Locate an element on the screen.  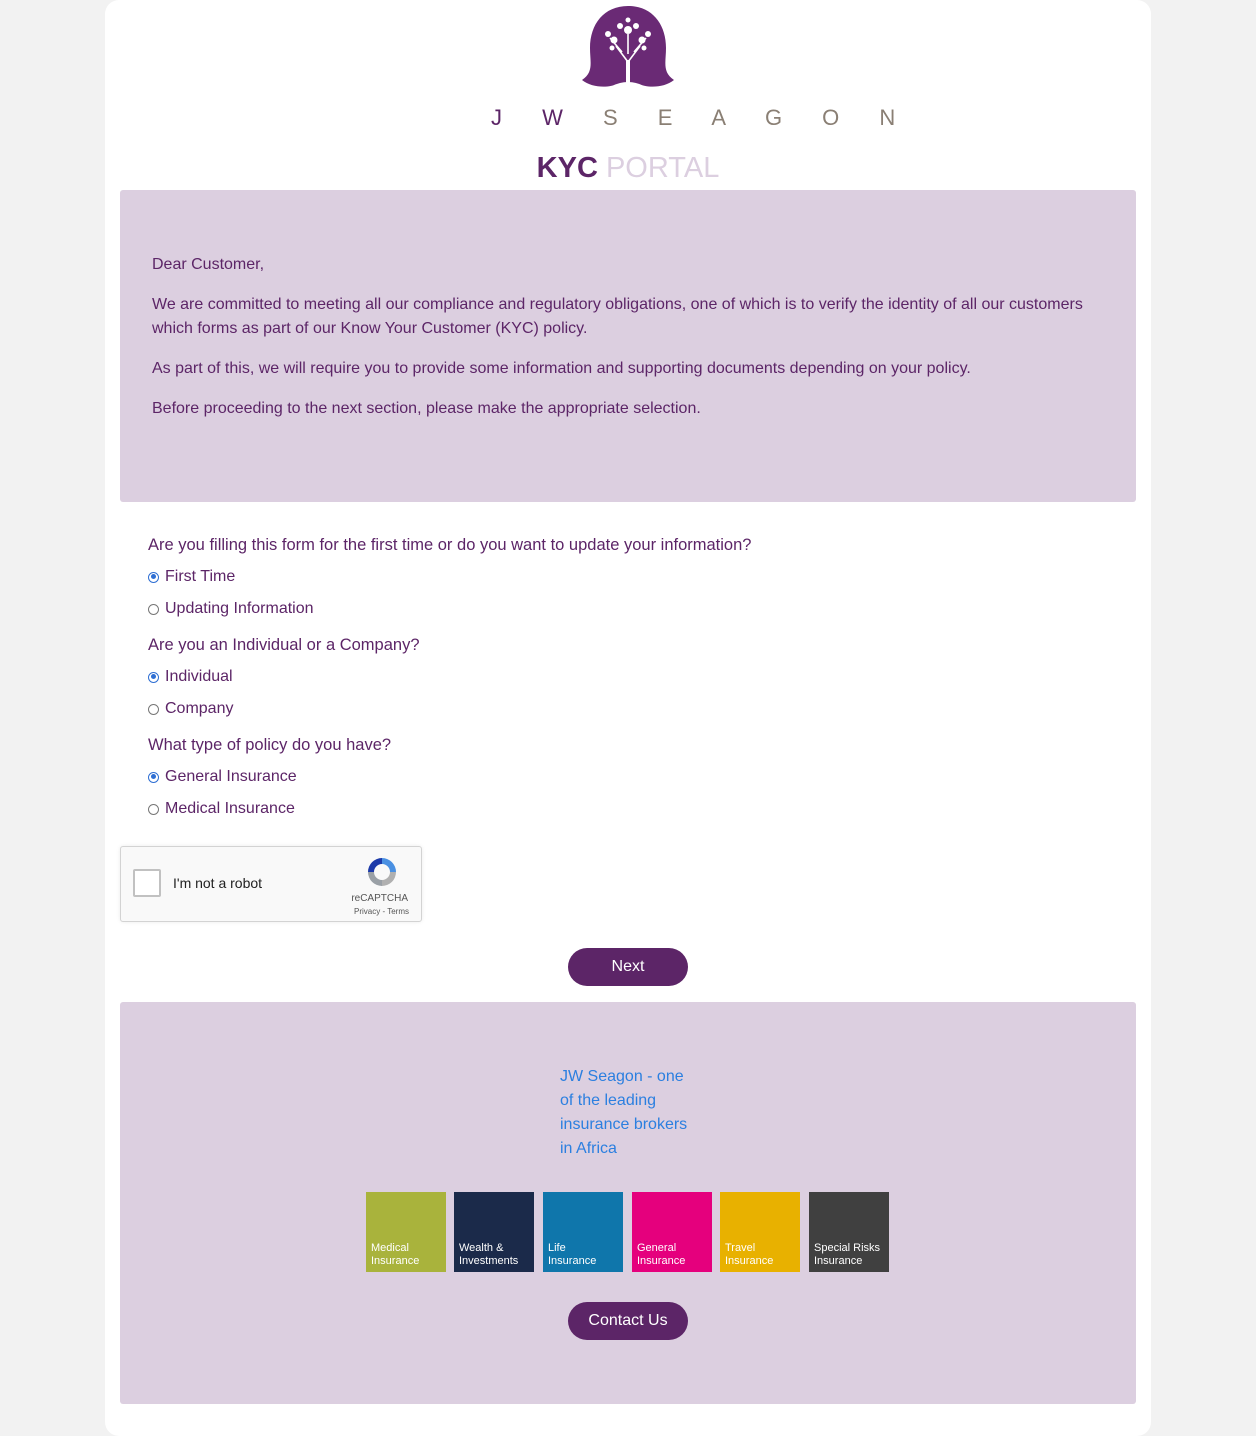
tree-logo-icon is located at coordinates (628, 46).